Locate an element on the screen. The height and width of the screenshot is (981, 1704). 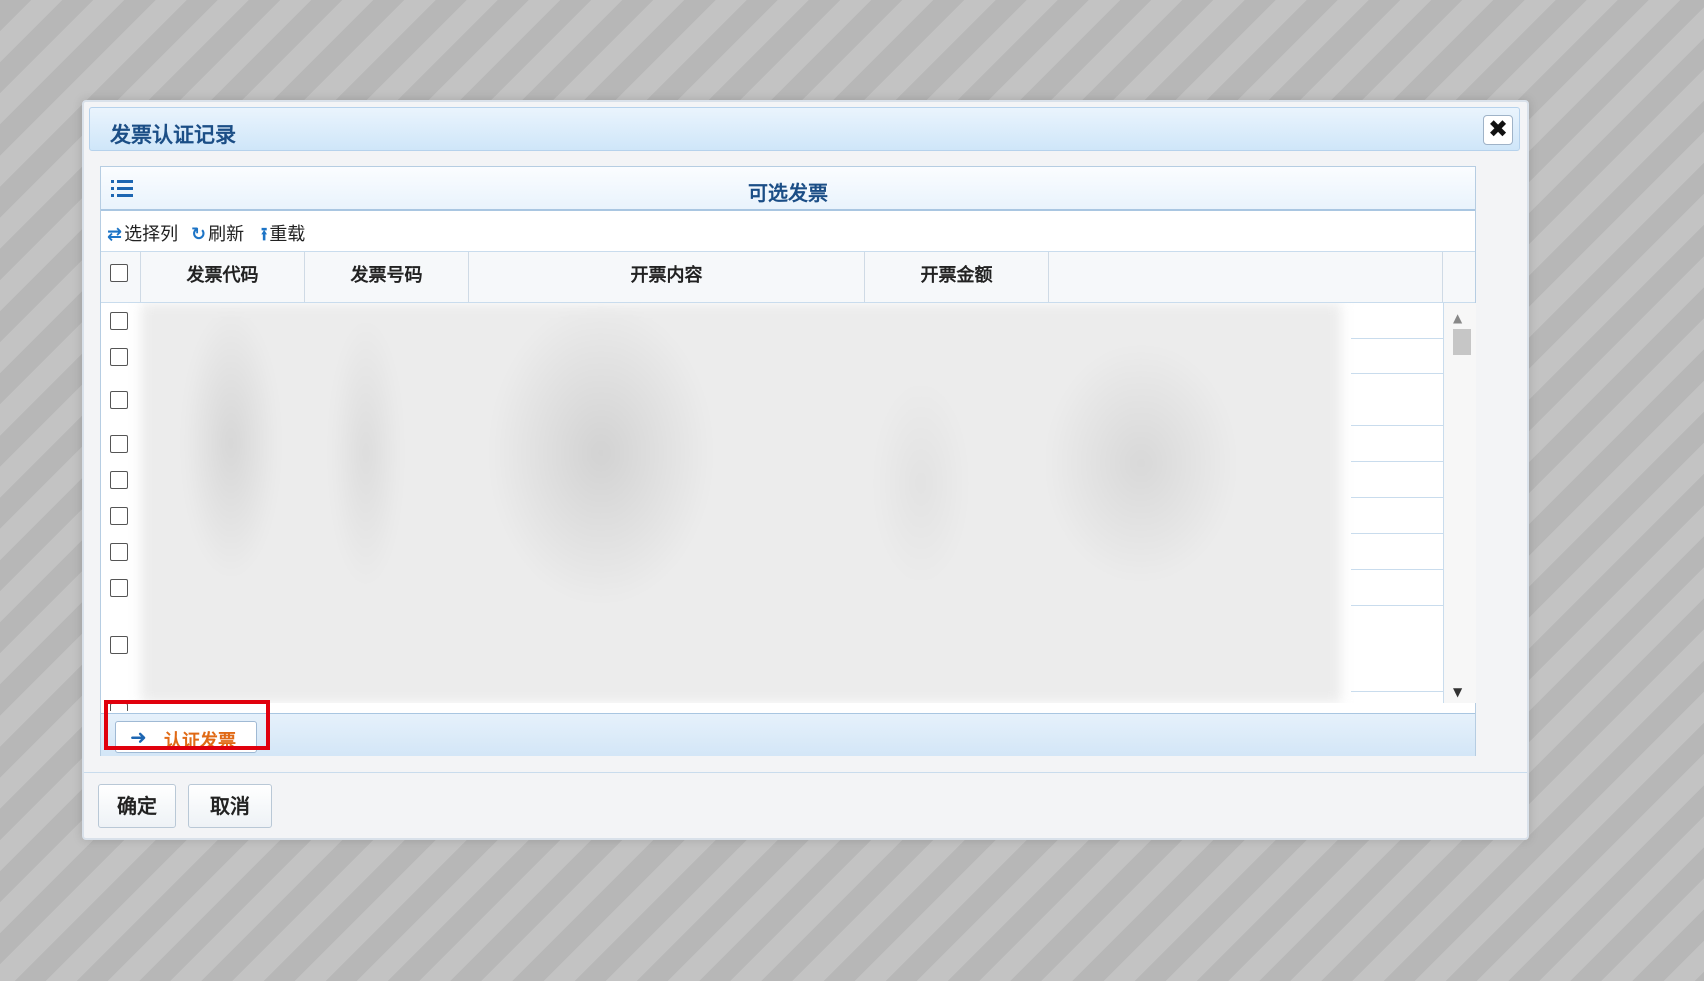
close-button: ✖ is located at coordinates (1498, 130).